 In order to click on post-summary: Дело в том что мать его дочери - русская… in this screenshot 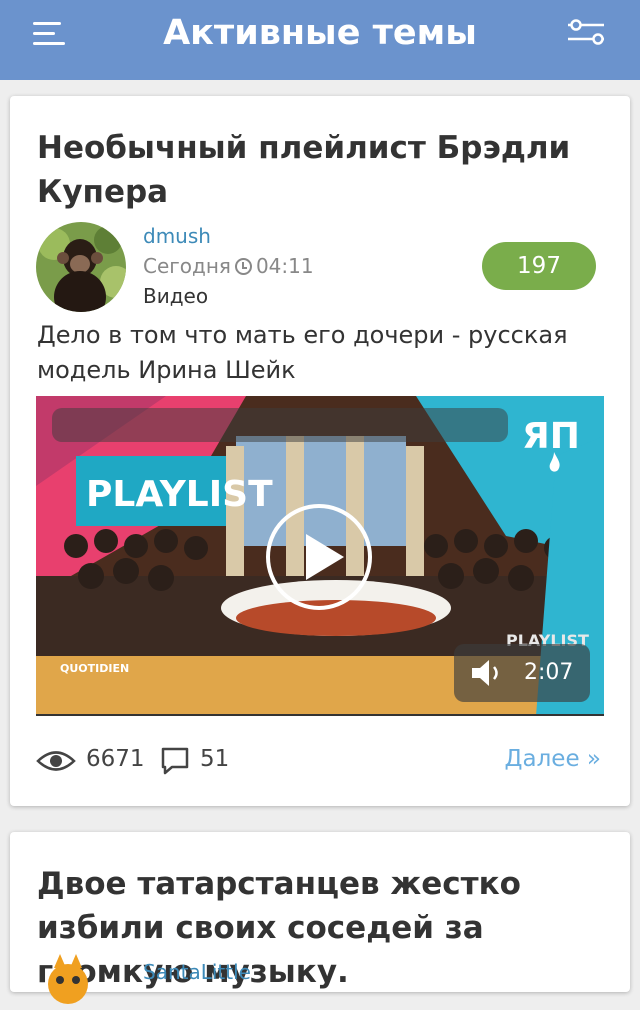, I will do `click(302, 352)`.